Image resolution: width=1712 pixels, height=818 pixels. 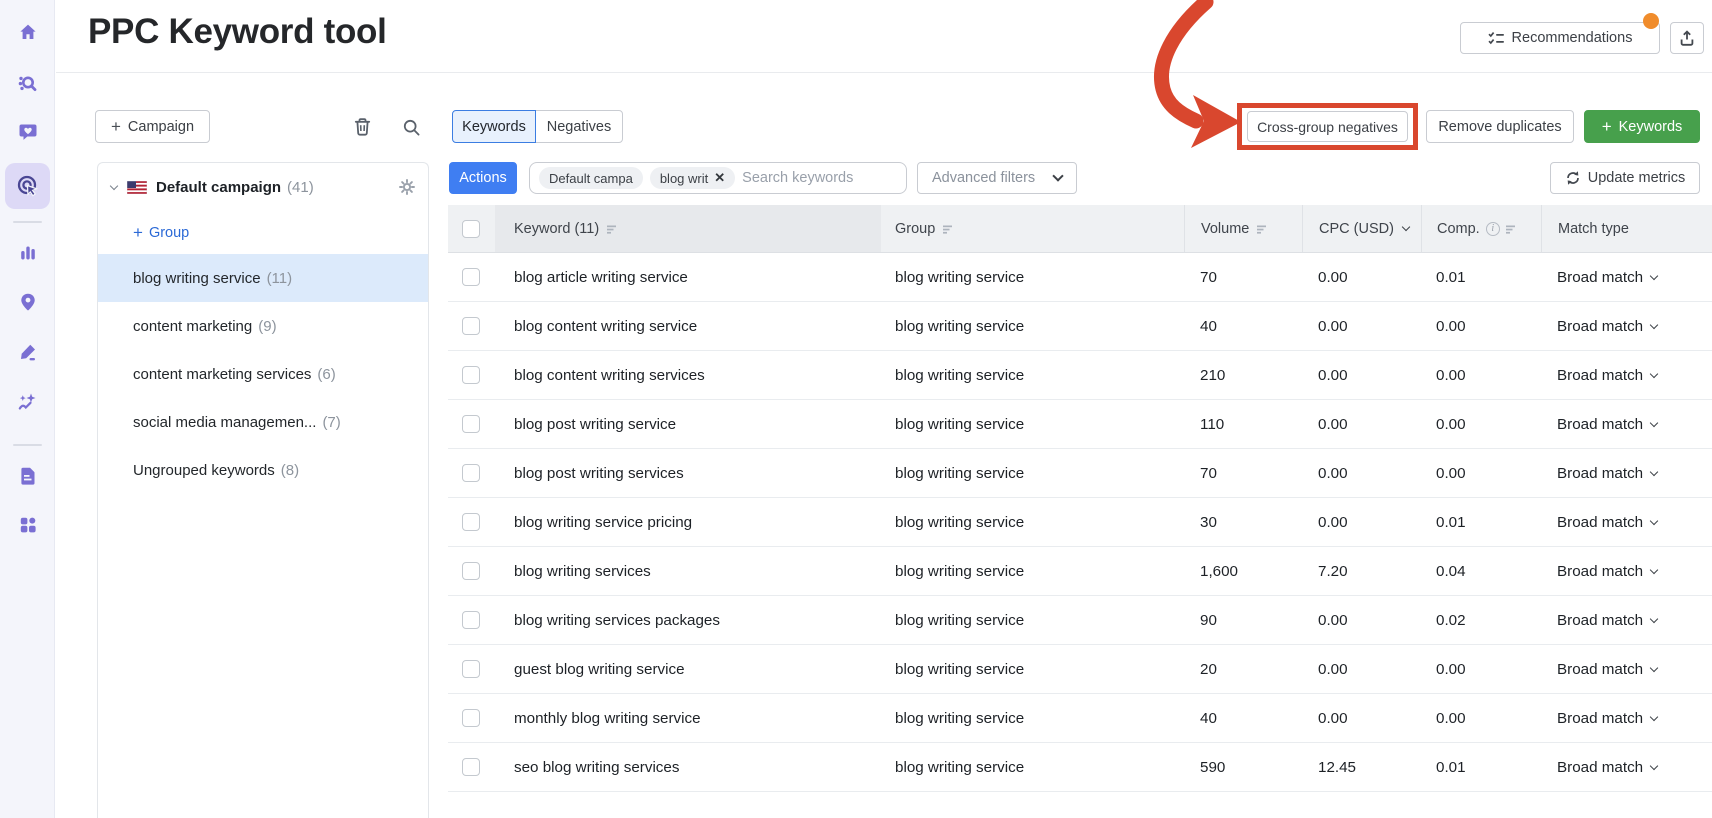 I want to click on advertising-icon, so click(x=27, y=186).